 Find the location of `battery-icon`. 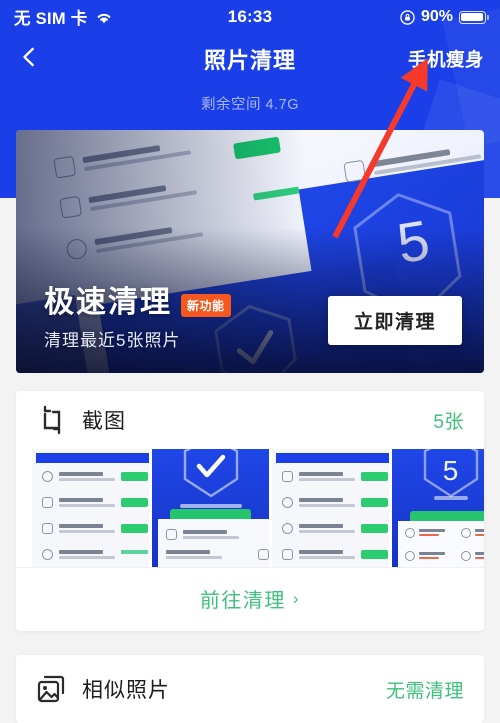

battery-icon is located at coordinates (474, 17).